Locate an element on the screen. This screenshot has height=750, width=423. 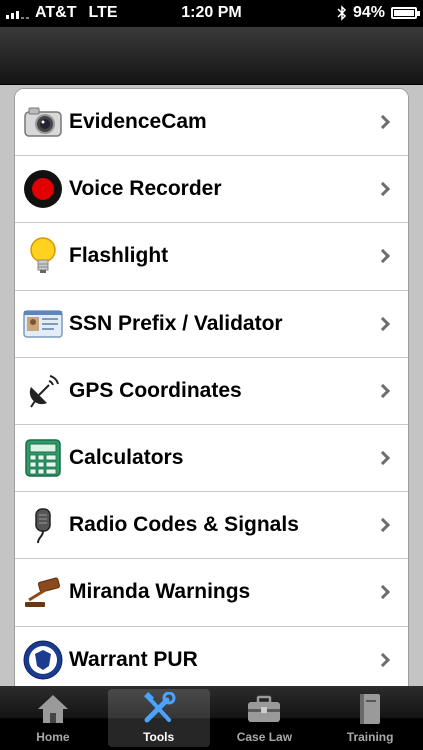
tool-row-gps-coordinates: GPS Coordinates is located at coordinates (211, 391).